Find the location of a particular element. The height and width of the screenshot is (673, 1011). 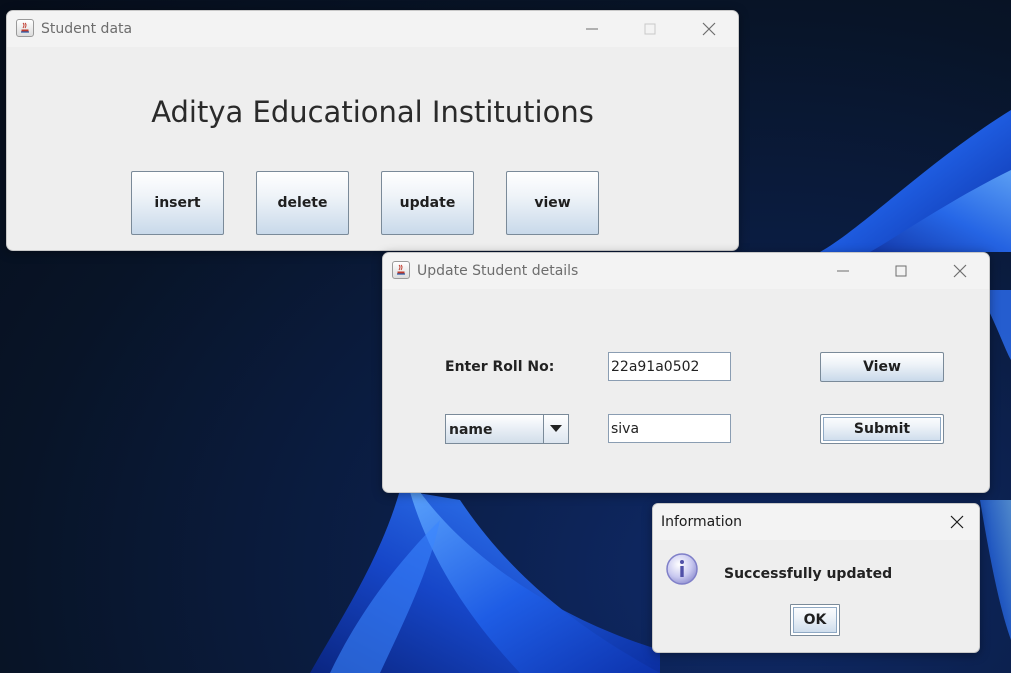

title-bar: Student data is located at coordinates (372, 29).